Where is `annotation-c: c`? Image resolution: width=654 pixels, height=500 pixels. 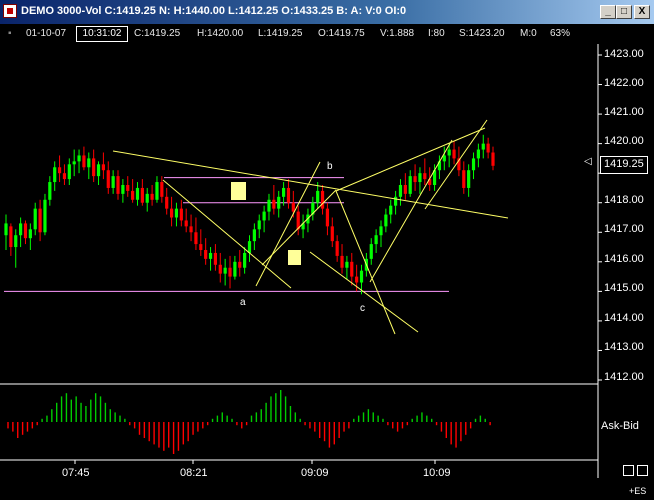 annotation-c: c is located at coordinates (362, 308).